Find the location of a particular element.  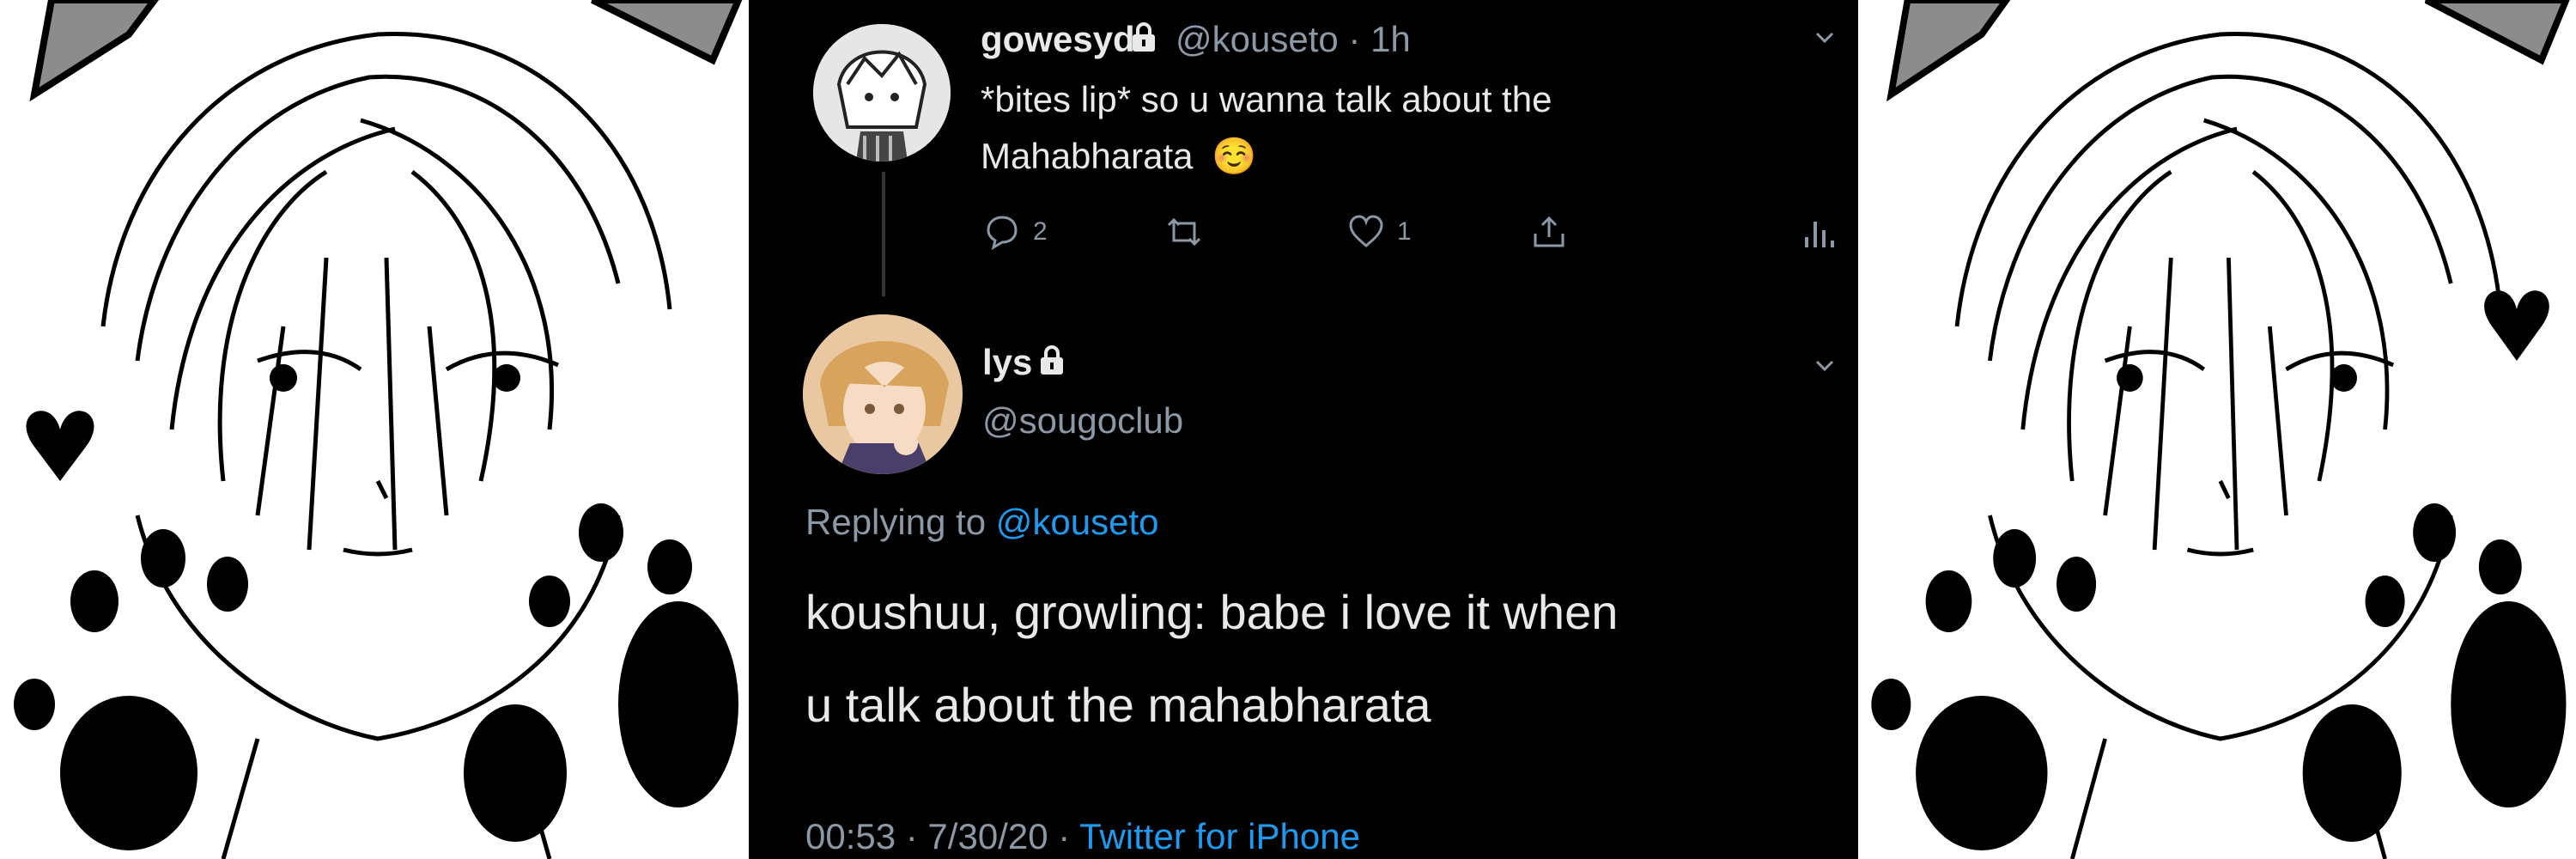

tweet-text-line: Mahabharata is located at coordinates (1087, 156).